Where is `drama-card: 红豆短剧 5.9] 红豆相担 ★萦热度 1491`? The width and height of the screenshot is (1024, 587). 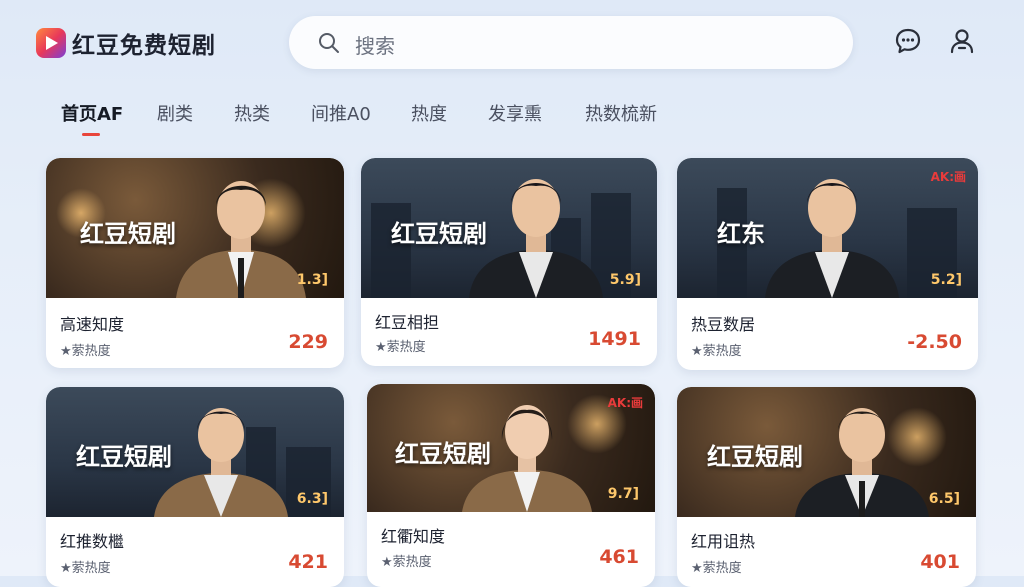
drama-card: 红豆短剧 5.9] 红豆相担 ★萦热度 1491 is located at coordinates (509, 262).